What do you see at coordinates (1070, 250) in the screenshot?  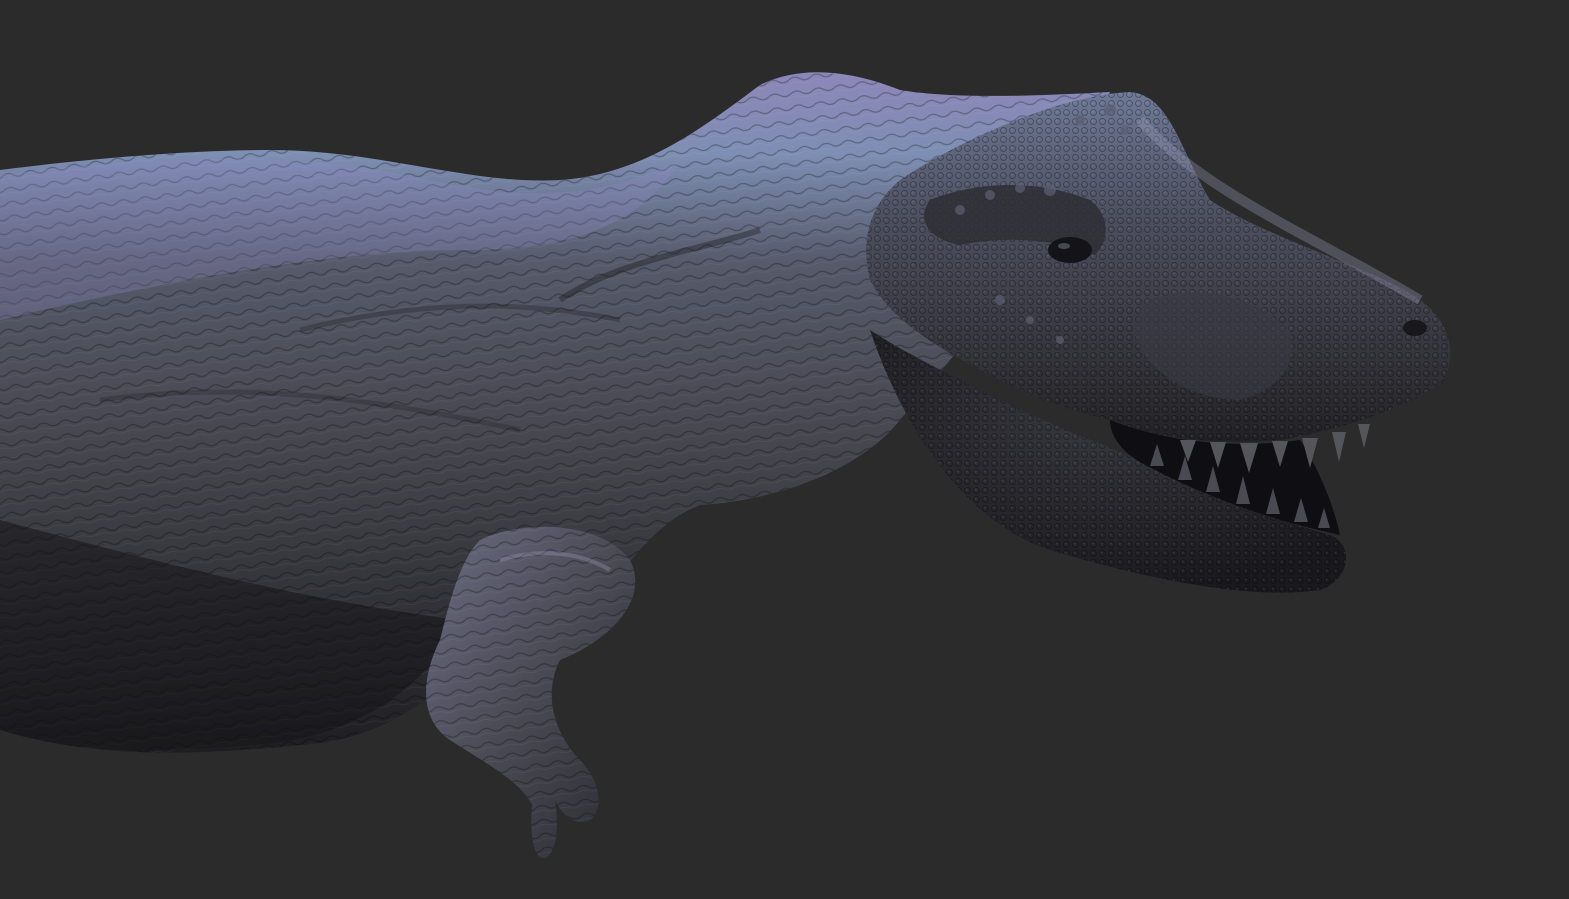 I see `eye` at bounding box center [1070, 250].